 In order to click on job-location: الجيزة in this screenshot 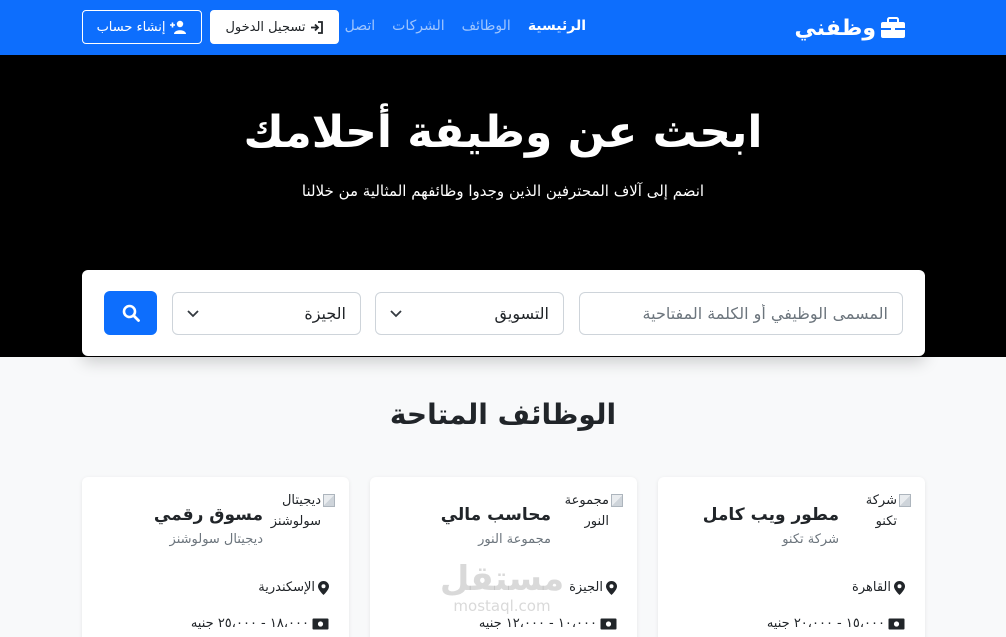, I will do `click(593, 587)`.